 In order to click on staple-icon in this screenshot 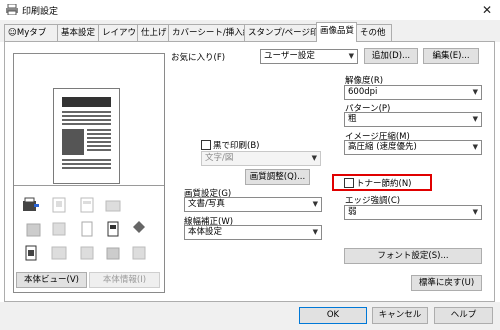, I will do `click(59, 205)`.